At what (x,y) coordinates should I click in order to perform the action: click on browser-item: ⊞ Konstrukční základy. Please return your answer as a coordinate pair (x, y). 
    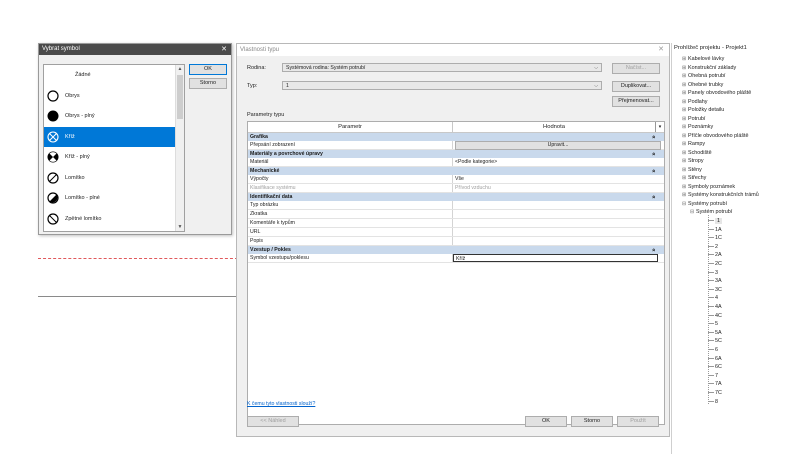
    Looking at the image, I should click on (709, 68).